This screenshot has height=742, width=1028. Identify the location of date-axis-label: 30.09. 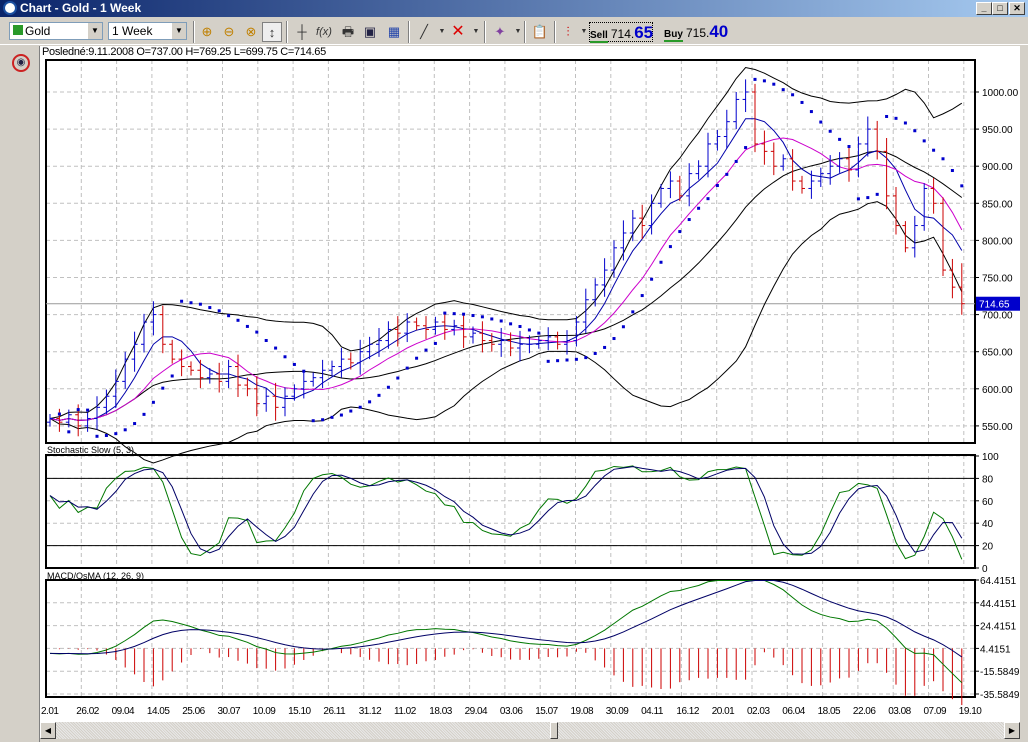
(617, 711).